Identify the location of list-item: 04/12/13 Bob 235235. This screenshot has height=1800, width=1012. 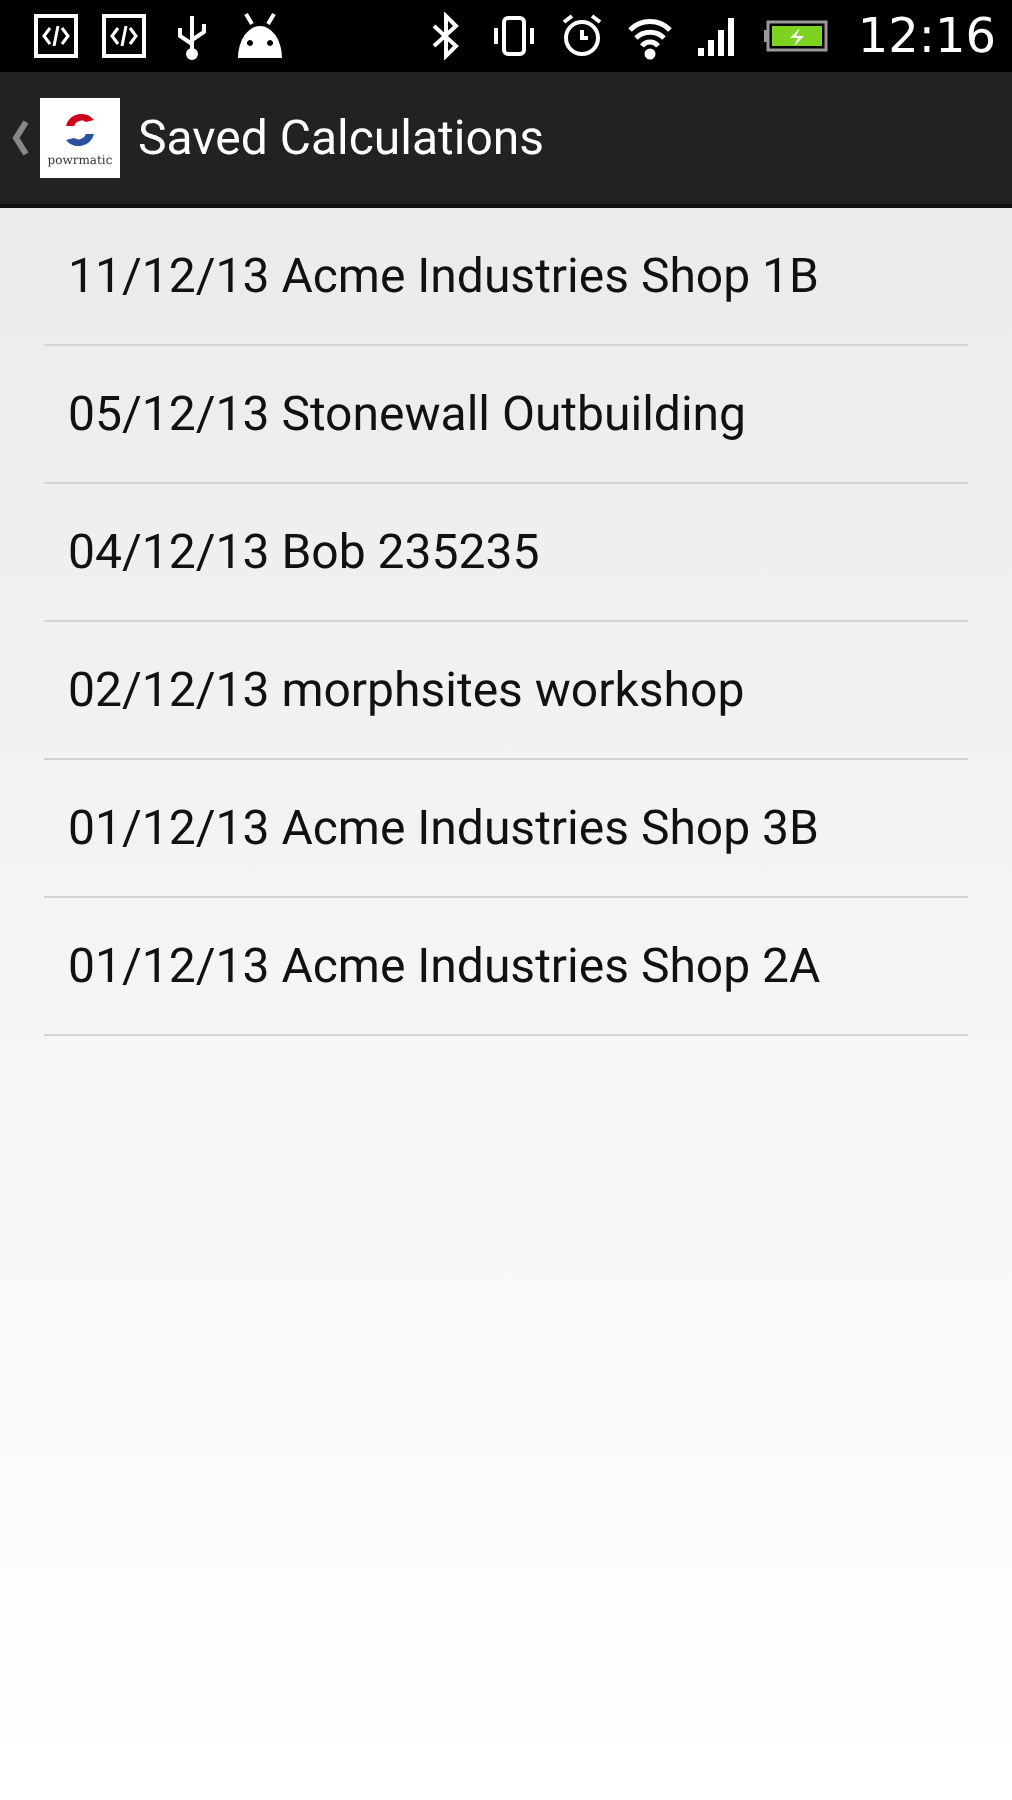
(506, 553).